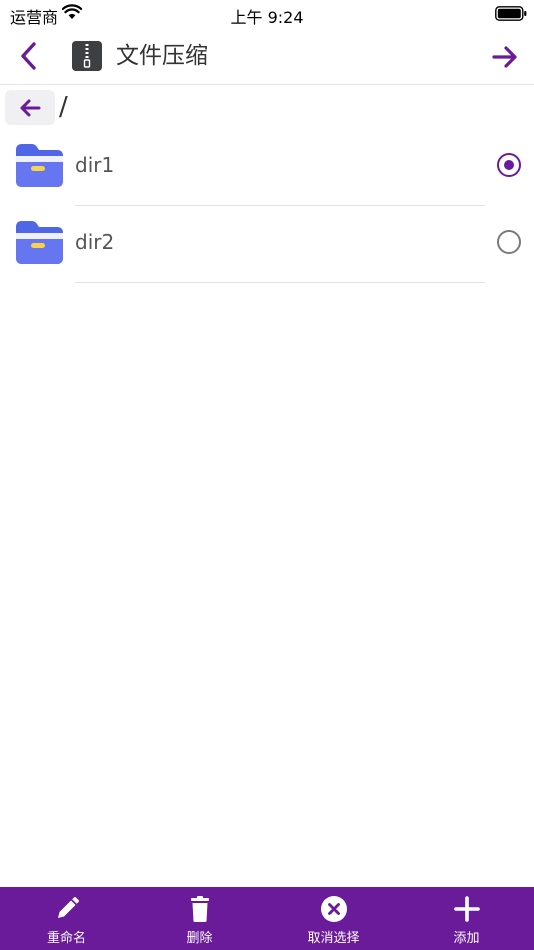 The height and width of the screenshot is (950, 534). What do you see at coordinates (333, 909) in the screenshot?
I see `close-circle-icon` at bounding box center [333, 909].